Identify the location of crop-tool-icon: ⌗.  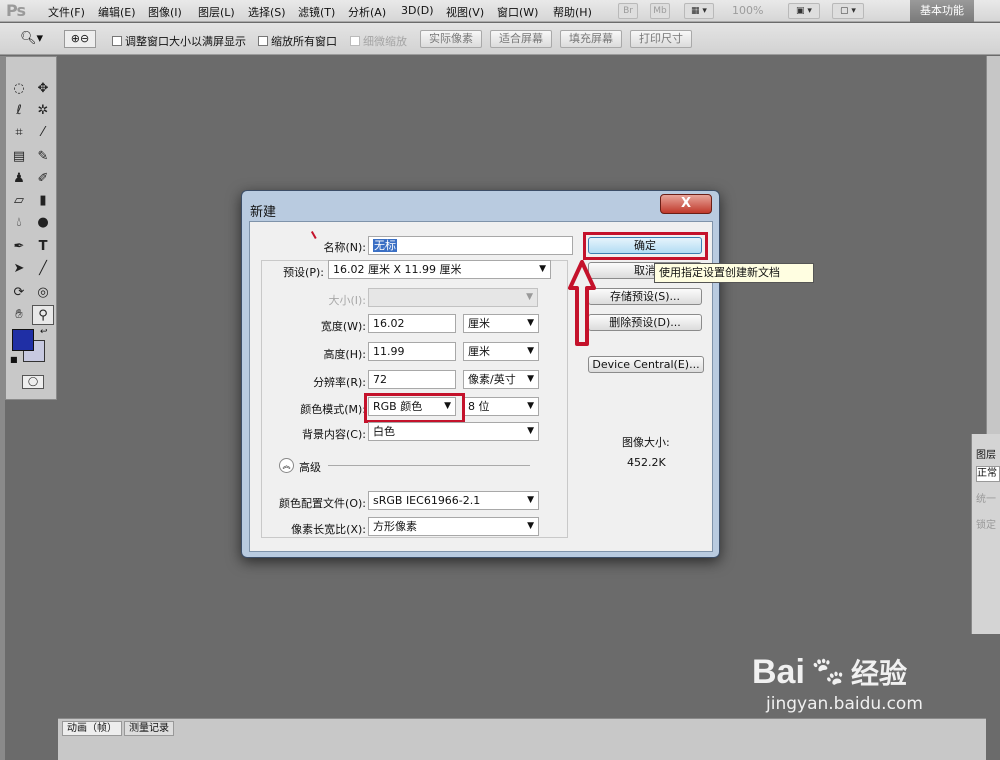
(19, 133).